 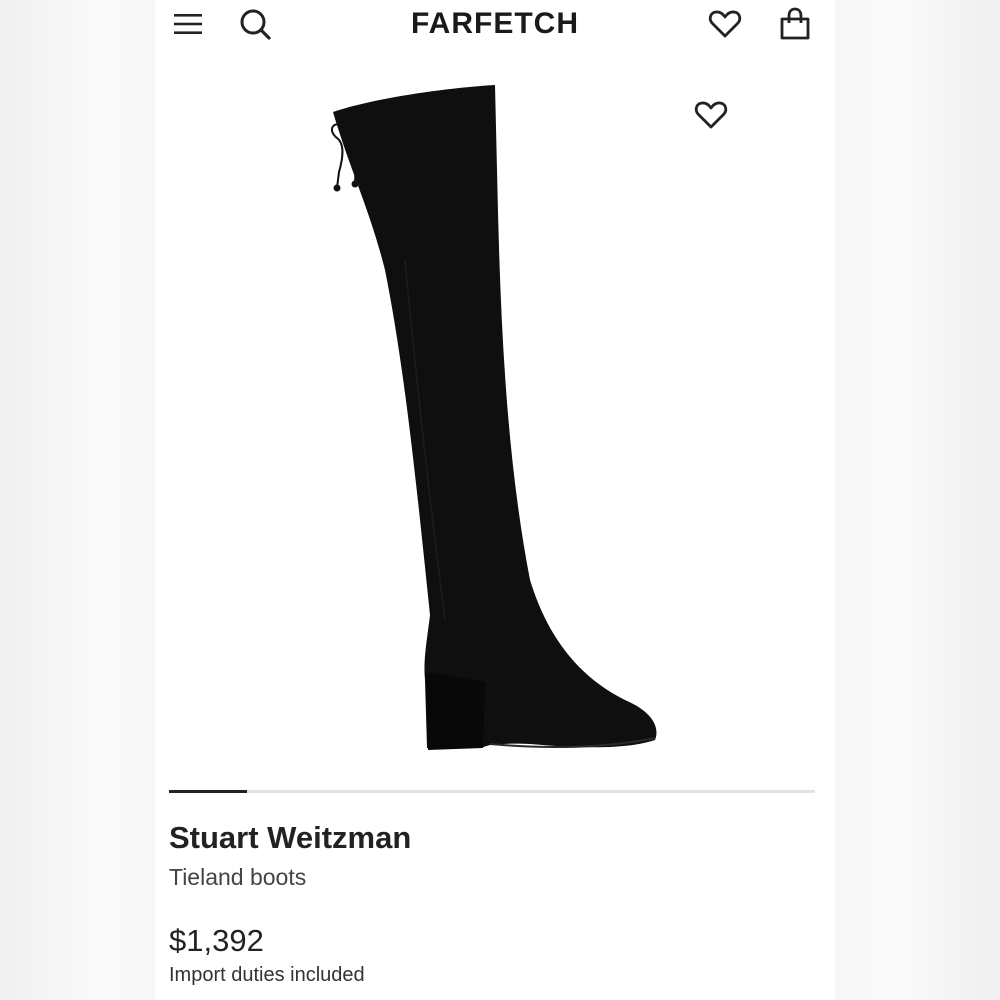 I want to click on shopping-bag-button, so click(x=795, y=24).